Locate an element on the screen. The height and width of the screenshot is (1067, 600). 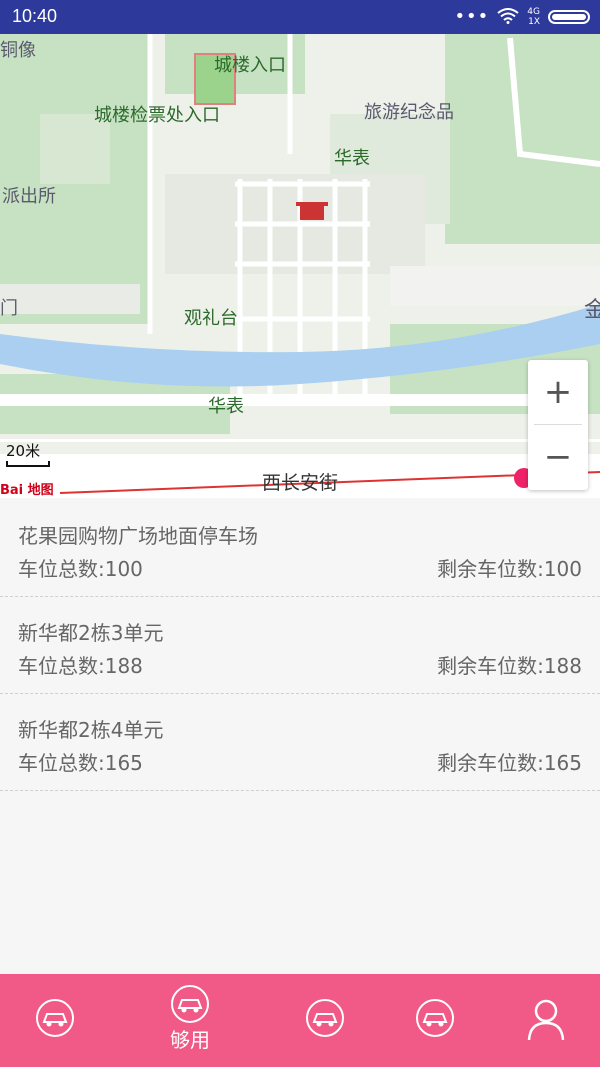
parking-remaining: 剩余车位数:100 is located at coordinates (509, 569).